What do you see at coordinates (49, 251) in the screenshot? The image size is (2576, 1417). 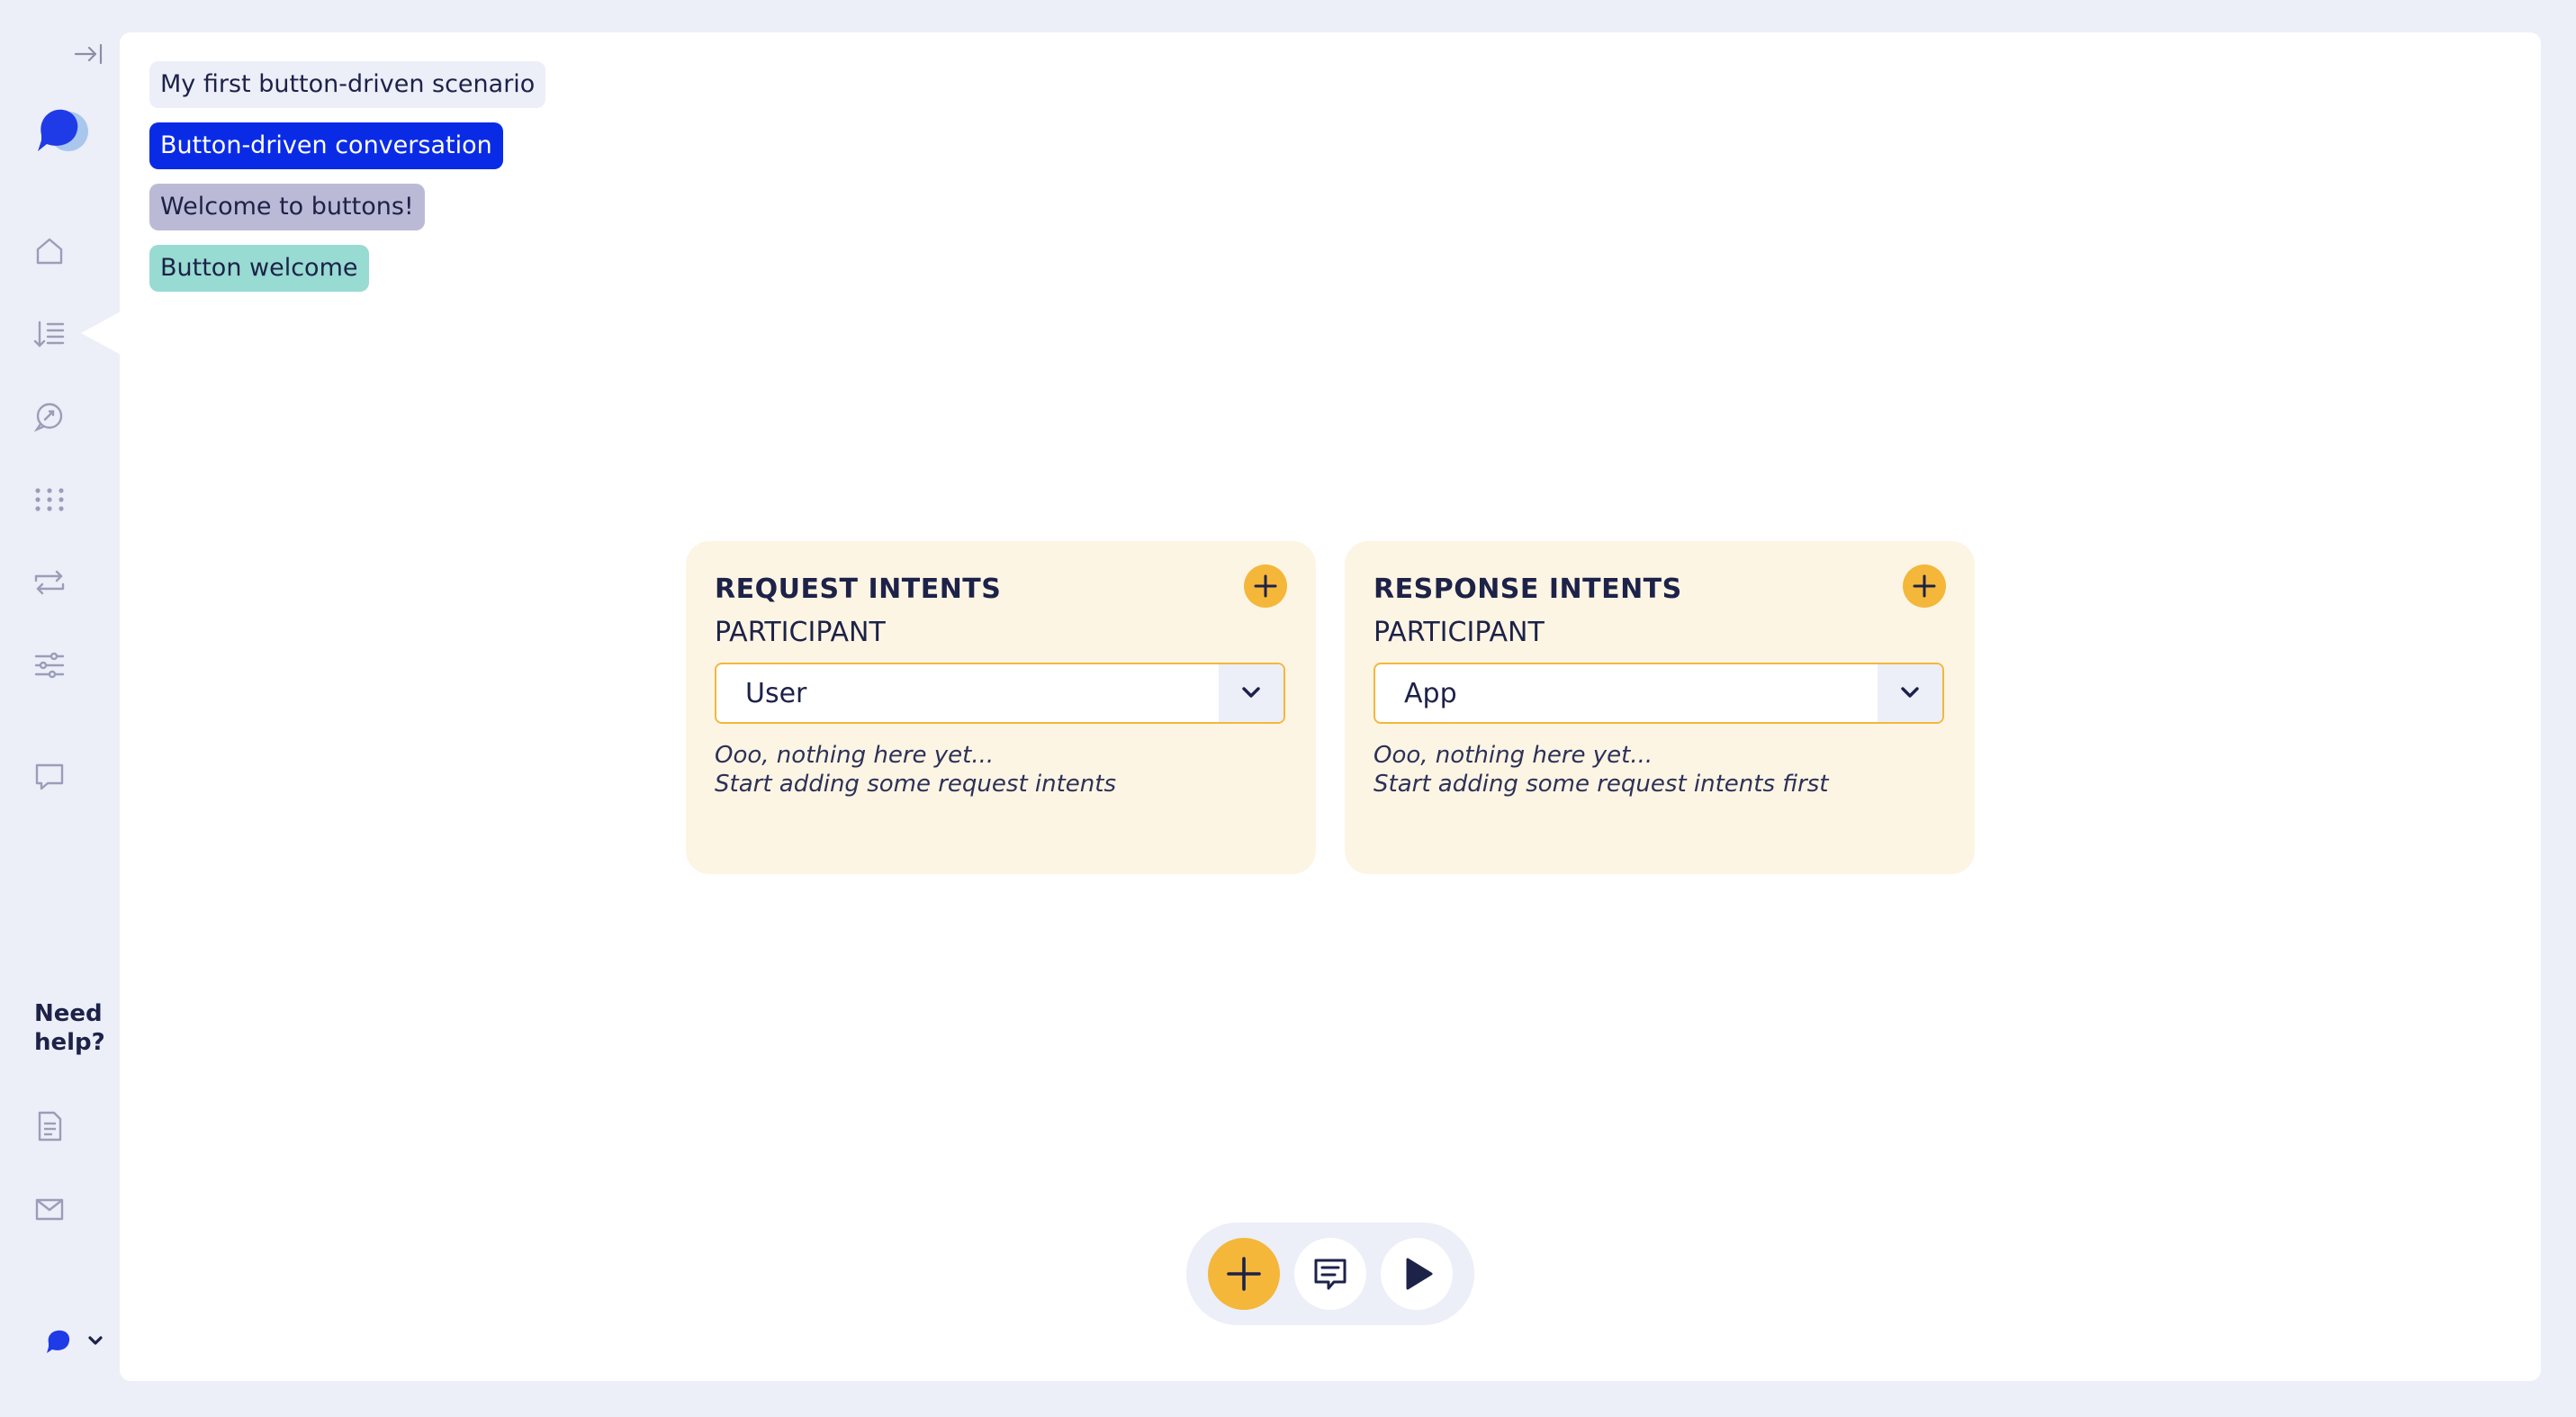 I see `home-icon` at bounding box center [49, 251].